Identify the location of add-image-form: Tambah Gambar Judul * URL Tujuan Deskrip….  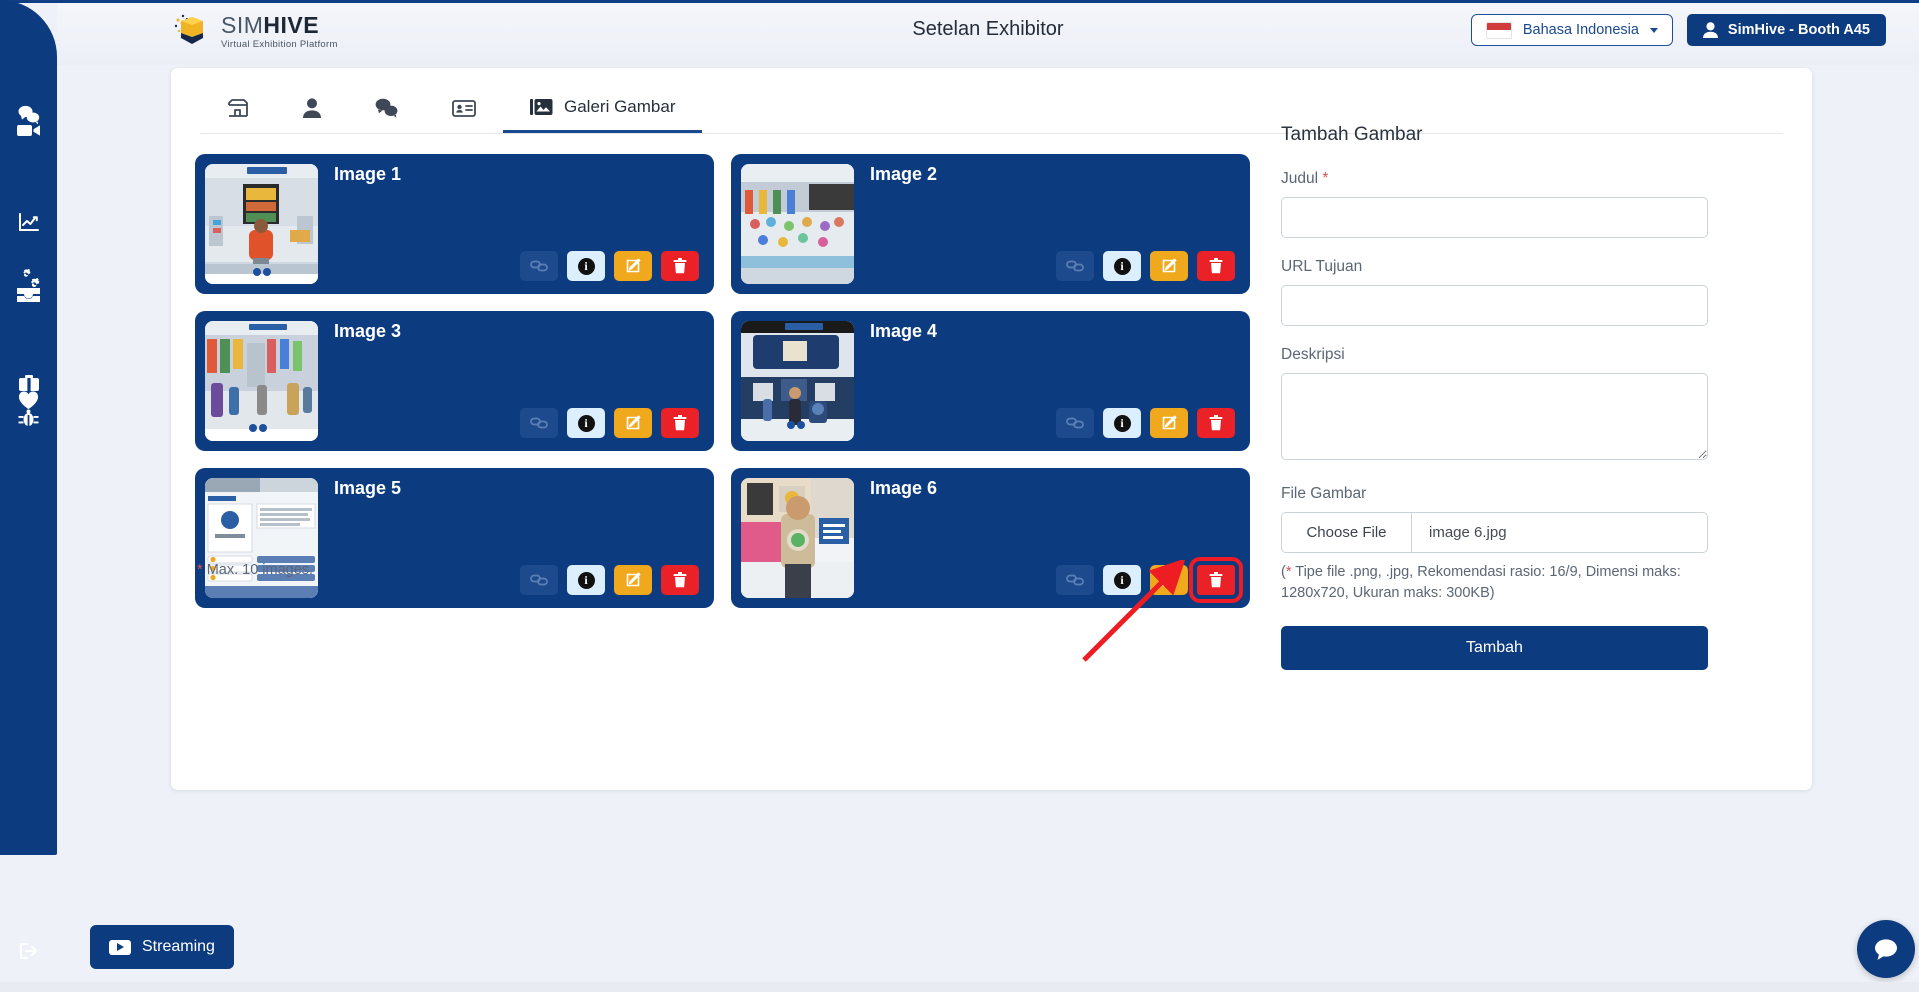
(1494, 397).